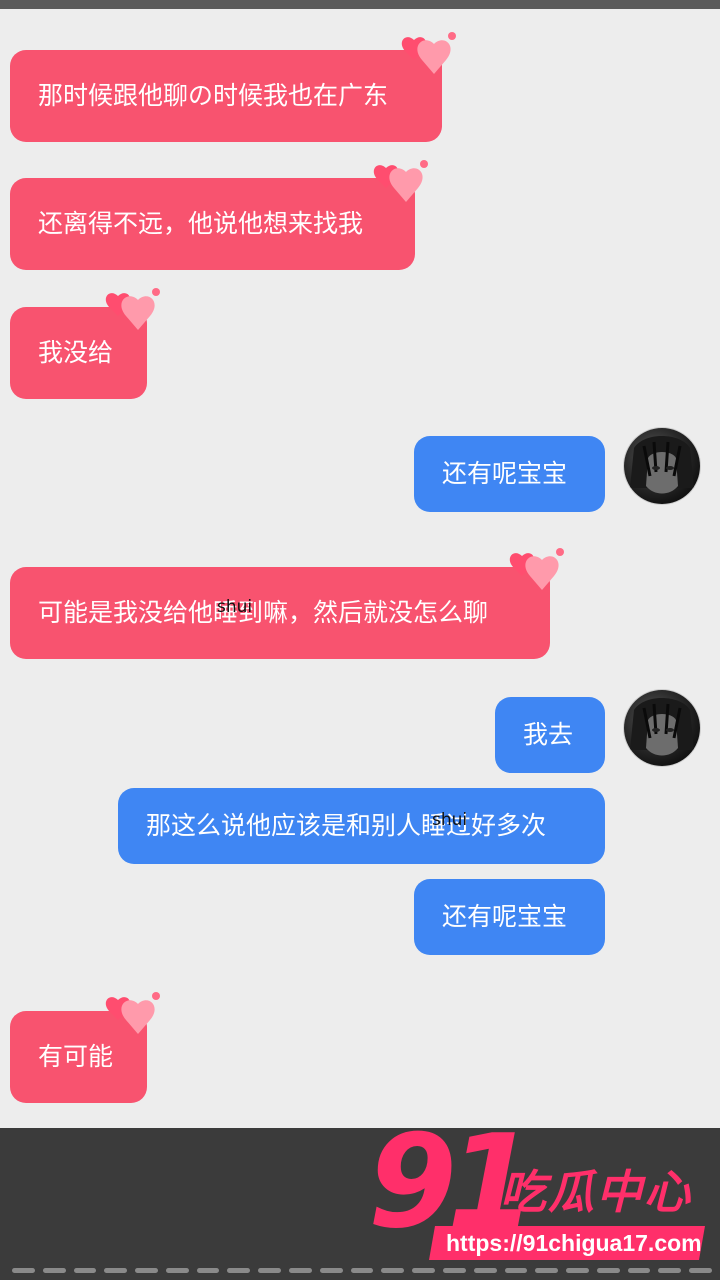 The width and height of the screenshot is (720, 1280). I want to click on message-text: 那这么说他应该是和别人睡过好多次, so click(346, 825).